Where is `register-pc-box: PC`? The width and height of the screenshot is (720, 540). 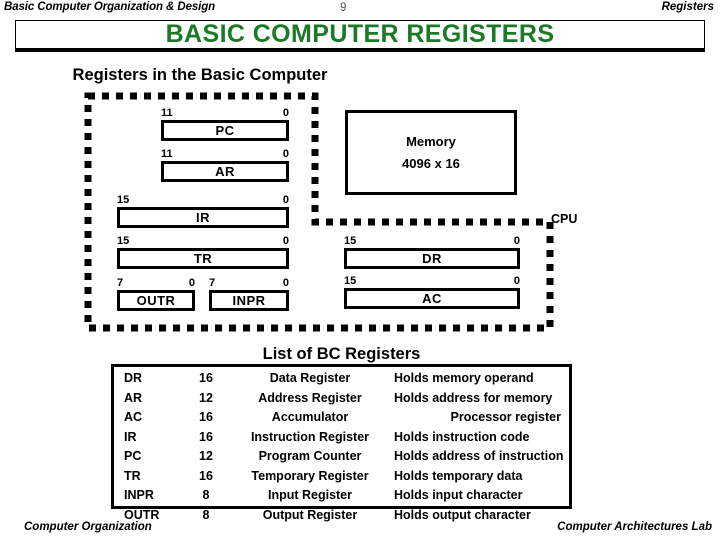
register-pc-box: PC is located at coordinates (225, 130).